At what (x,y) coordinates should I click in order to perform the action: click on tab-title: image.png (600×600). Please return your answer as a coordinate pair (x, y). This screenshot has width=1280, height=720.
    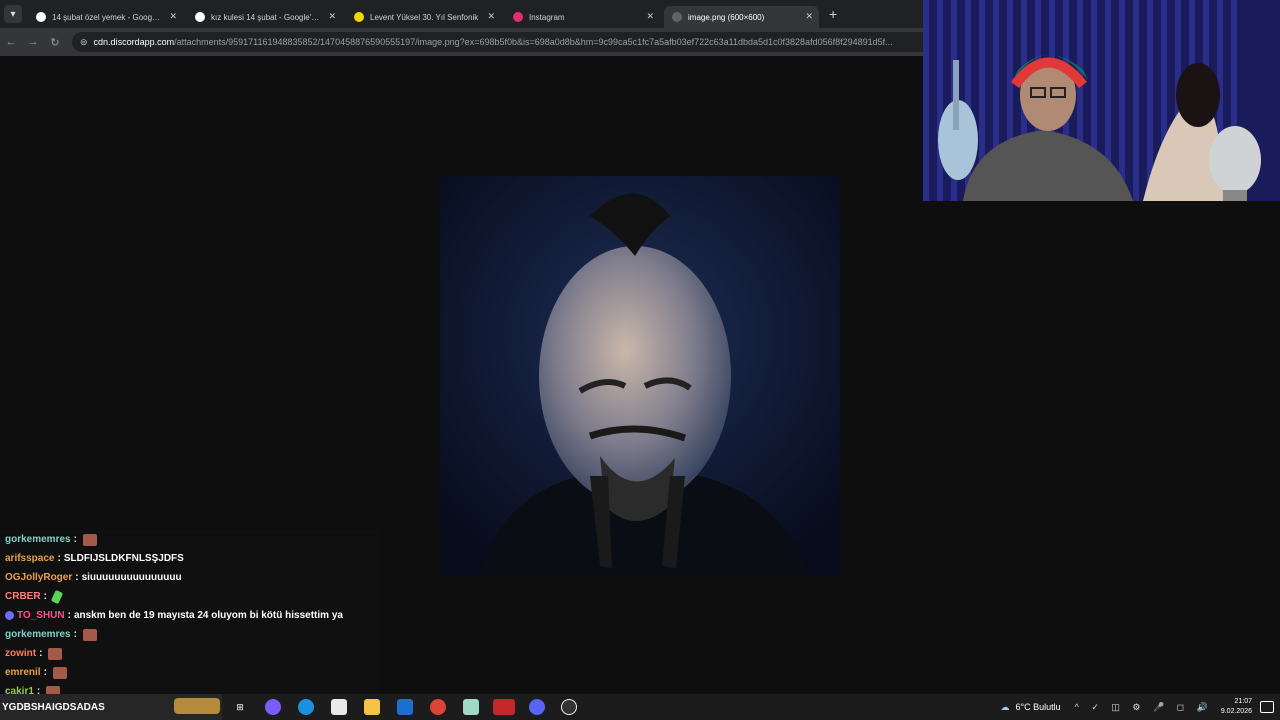
    Looking at the image, I should click on (726, 17).